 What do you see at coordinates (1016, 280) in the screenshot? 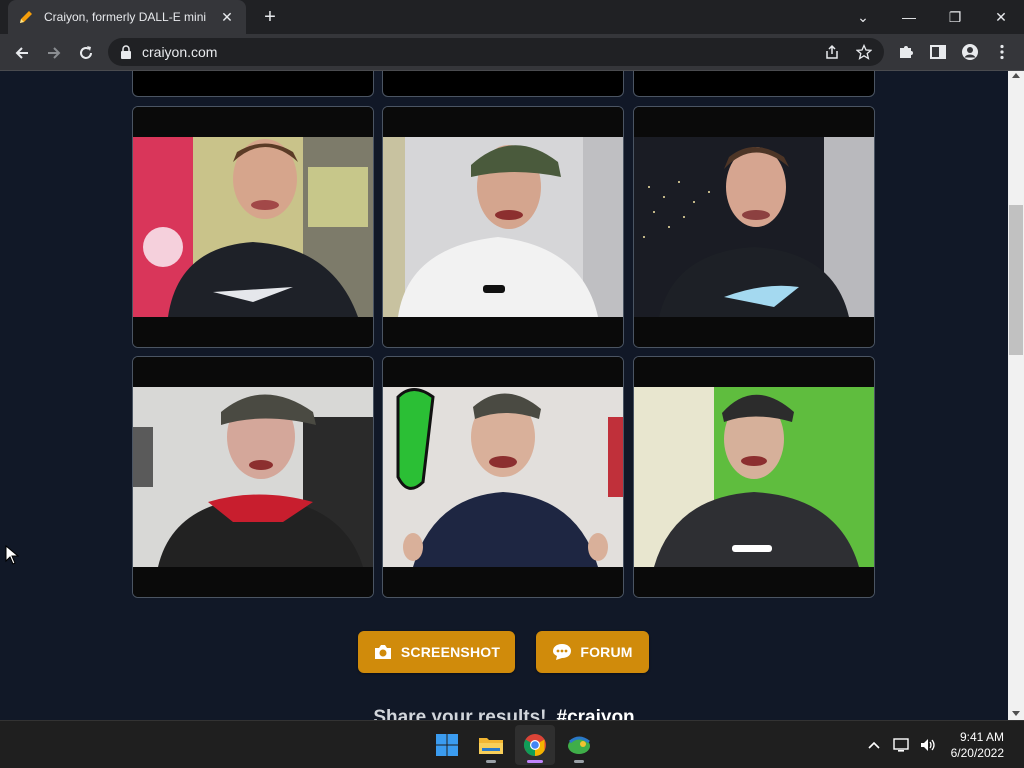
I see `scrollbar-thumb` at bounding box center [1016, 280].